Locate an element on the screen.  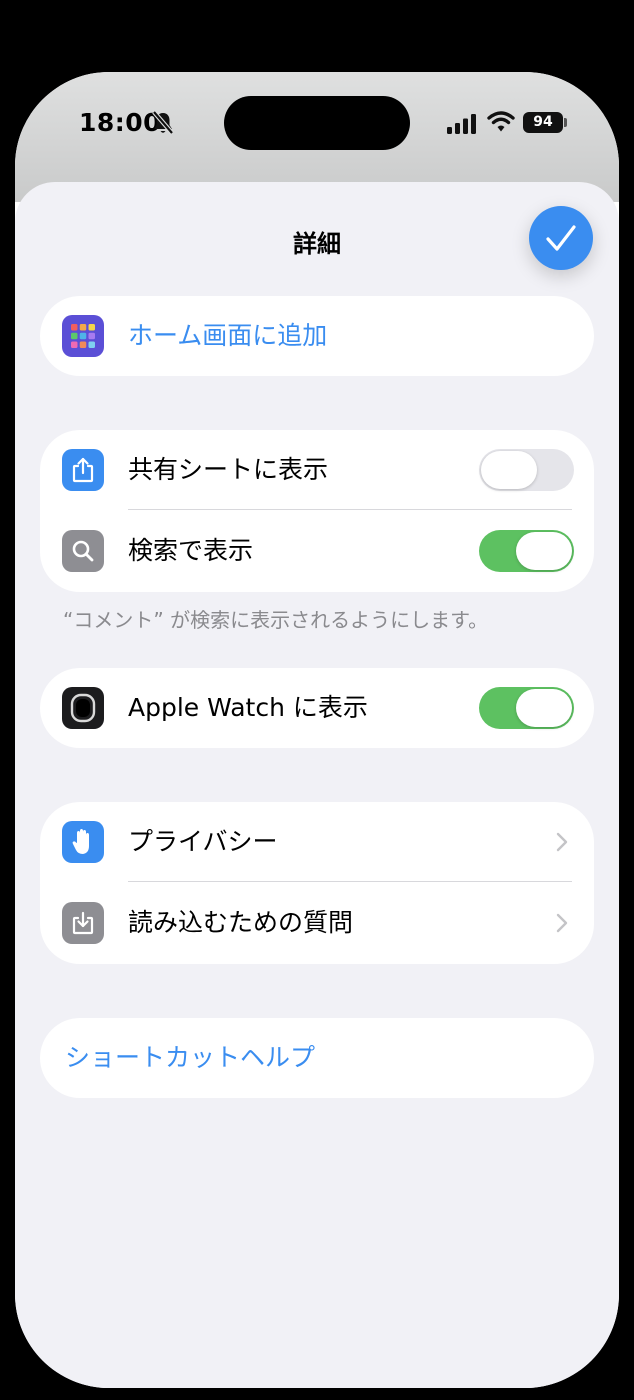
add-to-home-label: ホーム画面に追加 is located at coordinates (228, 335).